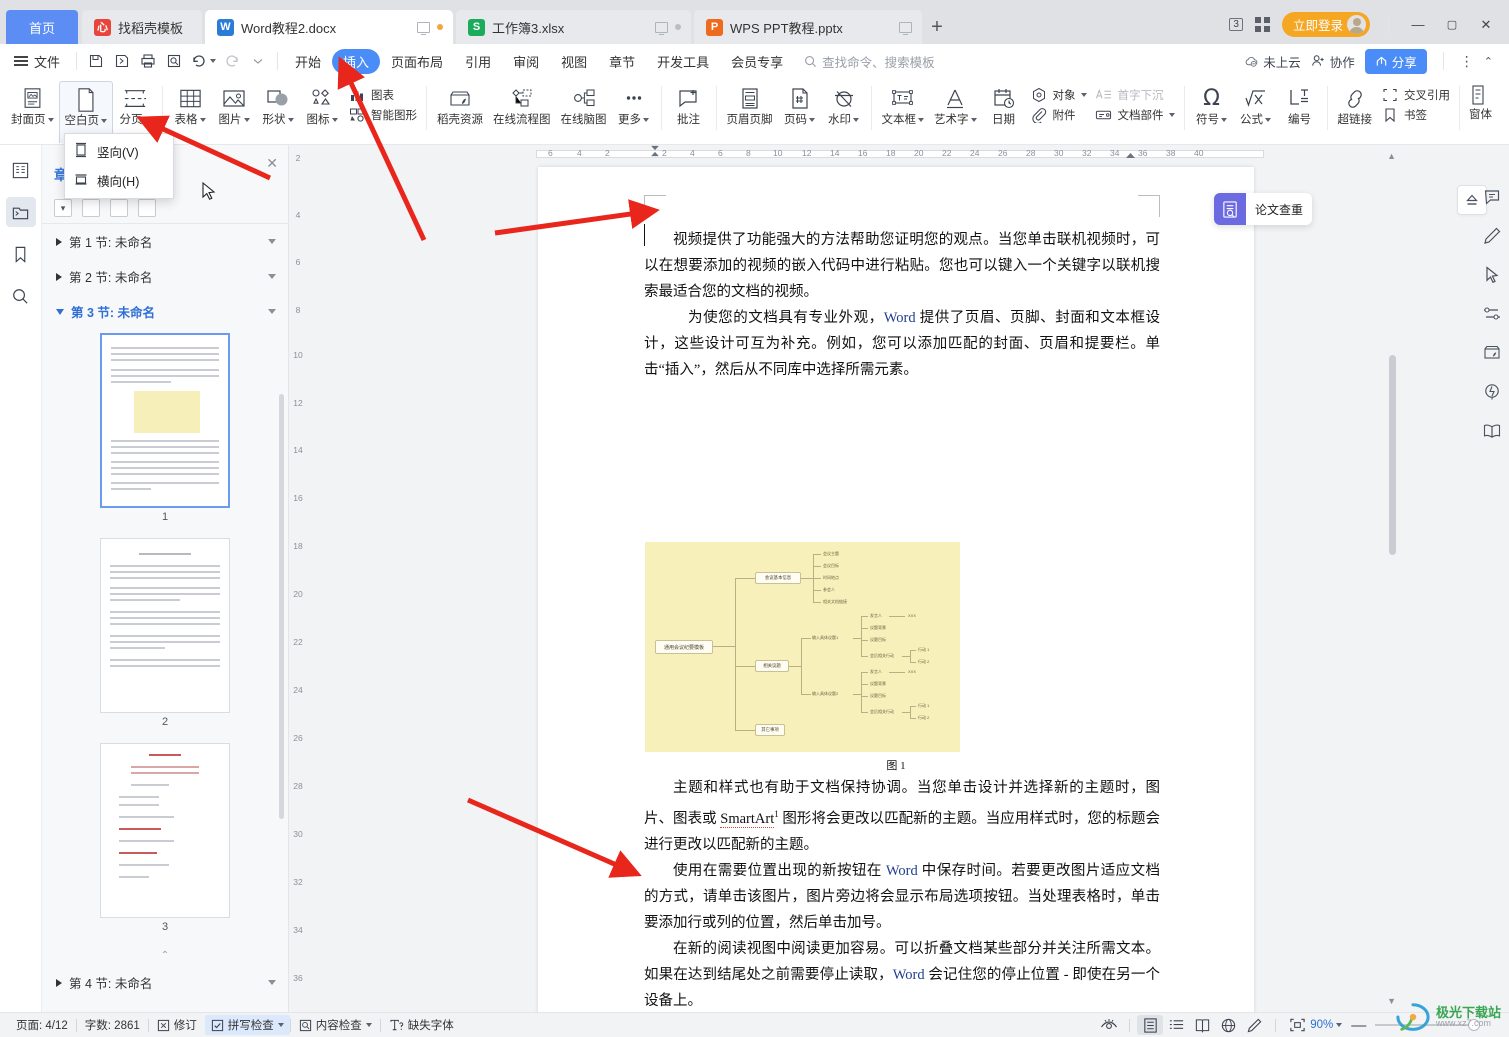 The height and width of the screenshot is (1037, 1509). I want to click on page-number-button: 页码, so click(800, 104).